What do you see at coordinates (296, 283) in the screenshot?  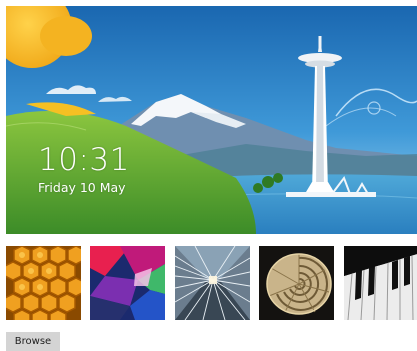 I see `thumbnail-nautilus-shell` at bounding box center [296, 283].